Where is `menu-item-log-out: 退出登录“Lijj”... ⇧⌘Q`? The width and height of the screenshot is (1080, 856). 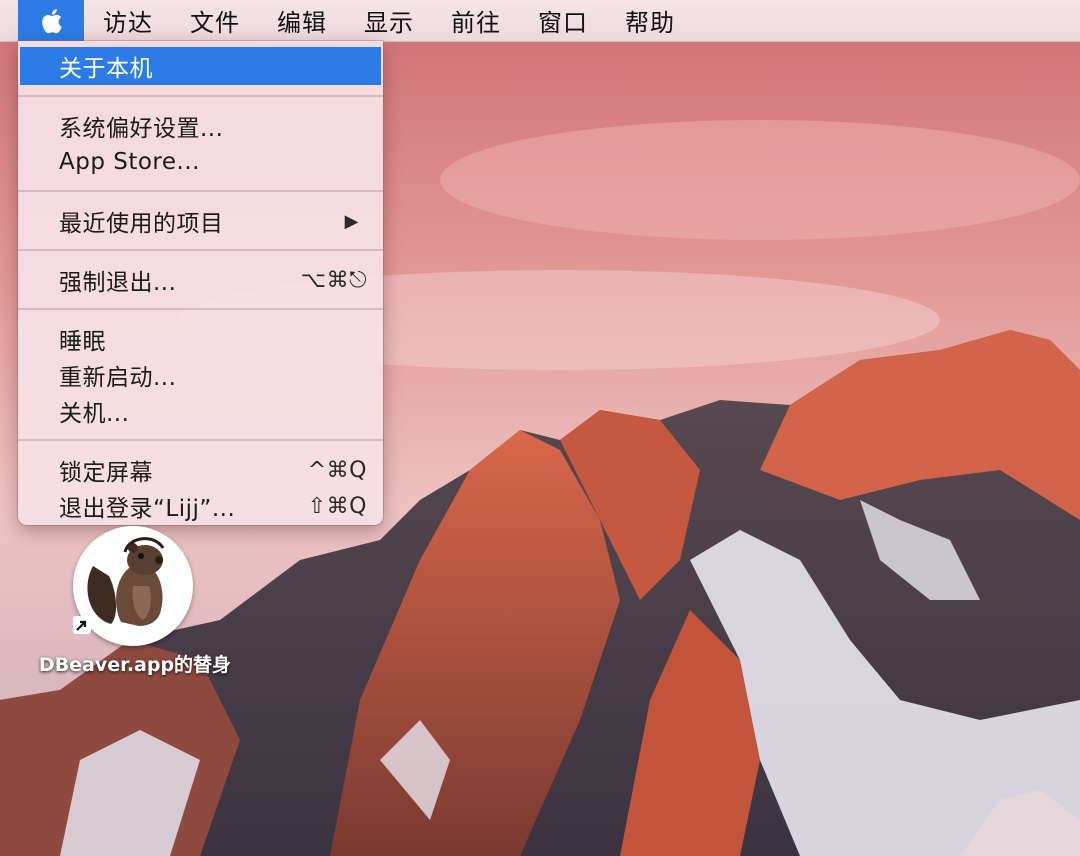 menu-item-log-out: 退出登录“Lijj”... ⇧⌘Q is located at coordinates (200, 506).